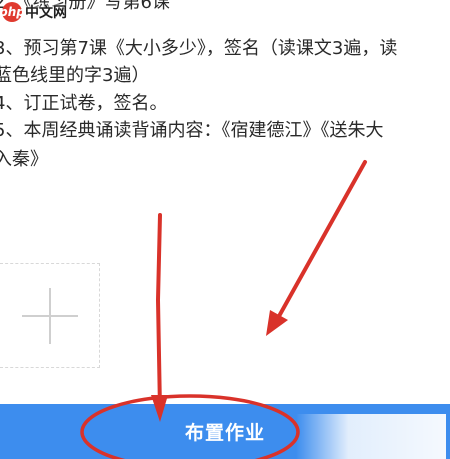  What do you see at coordinates (192, 130) in the screenshot?
I see `homework-line-5: 5、本周经典诵读背诵内容：《宿建德江》《送朱大` at bounding box center [192, 130].